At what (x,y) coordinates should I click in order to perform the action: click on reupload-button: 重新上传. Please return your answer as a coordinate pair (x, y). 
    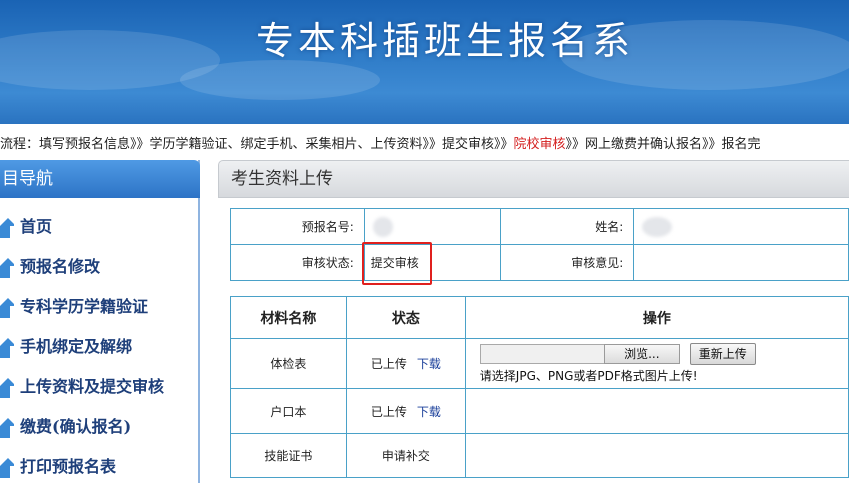
    Looking at the image, I should click on (722, 354).